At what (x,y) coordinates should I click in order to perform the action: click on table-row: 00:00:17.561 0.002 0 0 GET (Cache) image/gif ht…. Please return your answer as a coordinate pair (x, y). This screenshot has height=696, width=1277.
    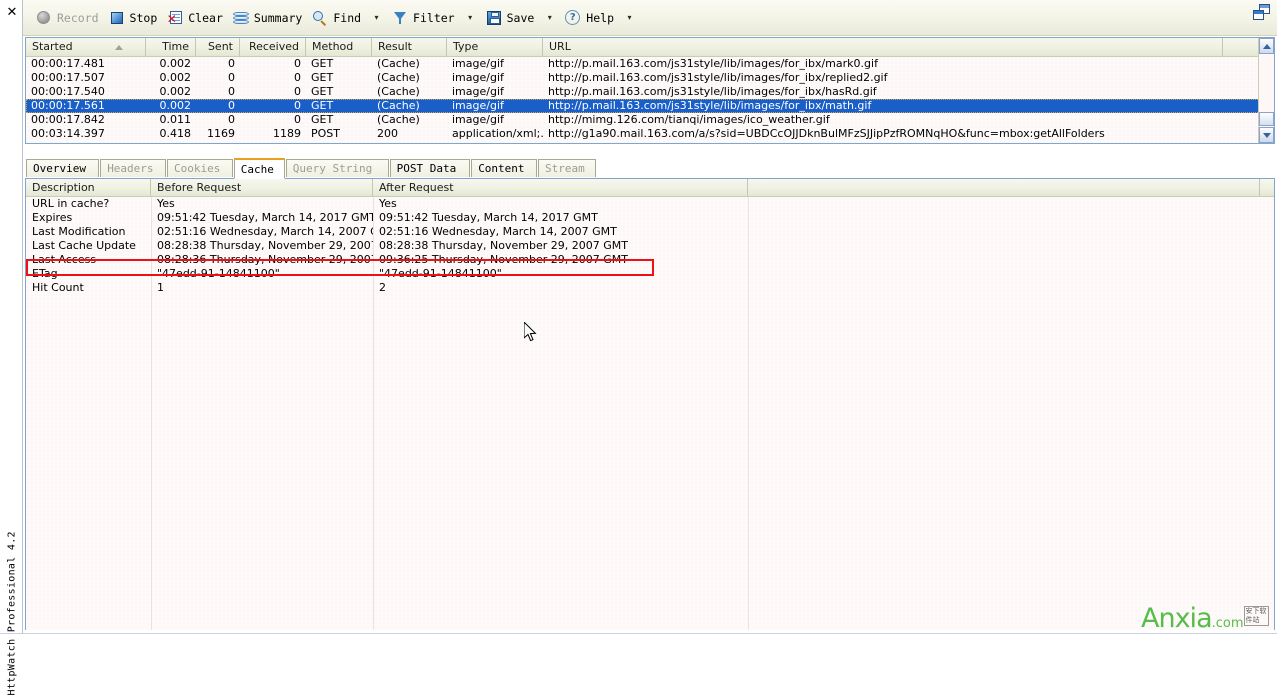
    Looking at the image, I should click on (650, 106).